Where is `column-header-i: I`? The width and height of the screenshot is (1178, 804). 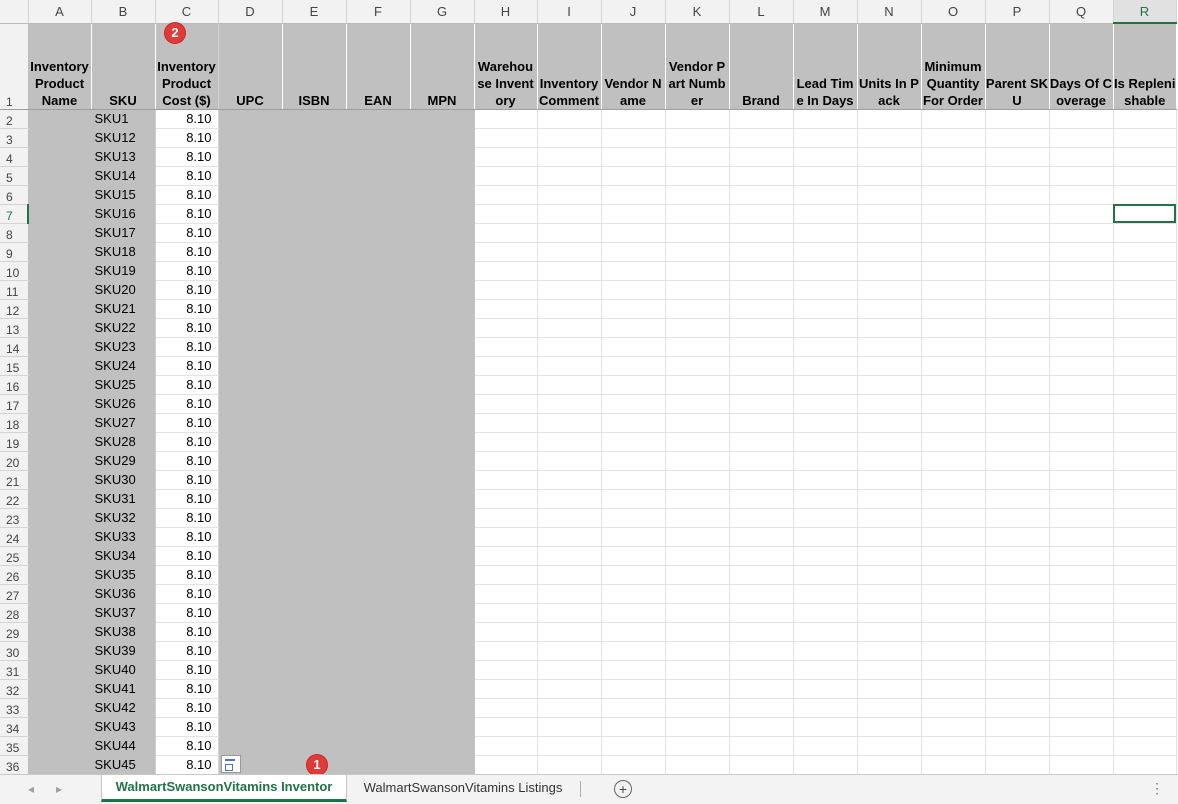
column-header-i: I is located at coordinates (569, 12).